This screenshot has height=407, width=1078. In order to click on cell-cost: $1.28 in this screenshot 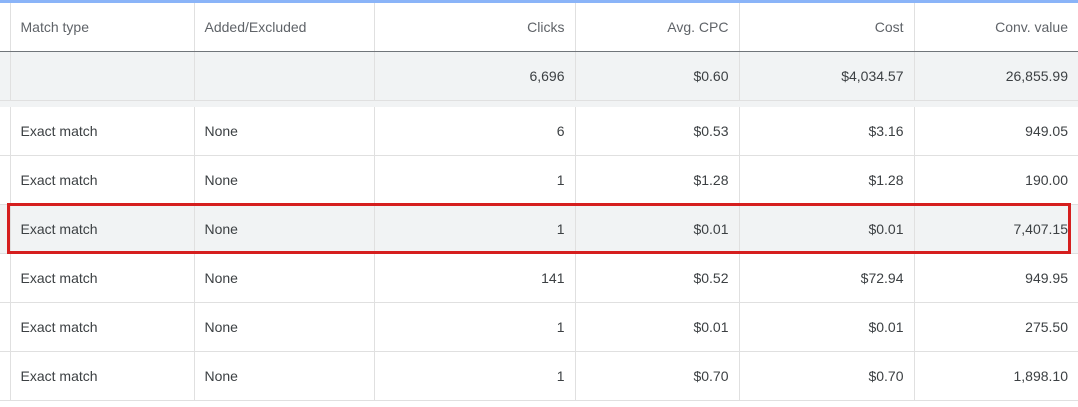, I will do `click(826, 180)`.